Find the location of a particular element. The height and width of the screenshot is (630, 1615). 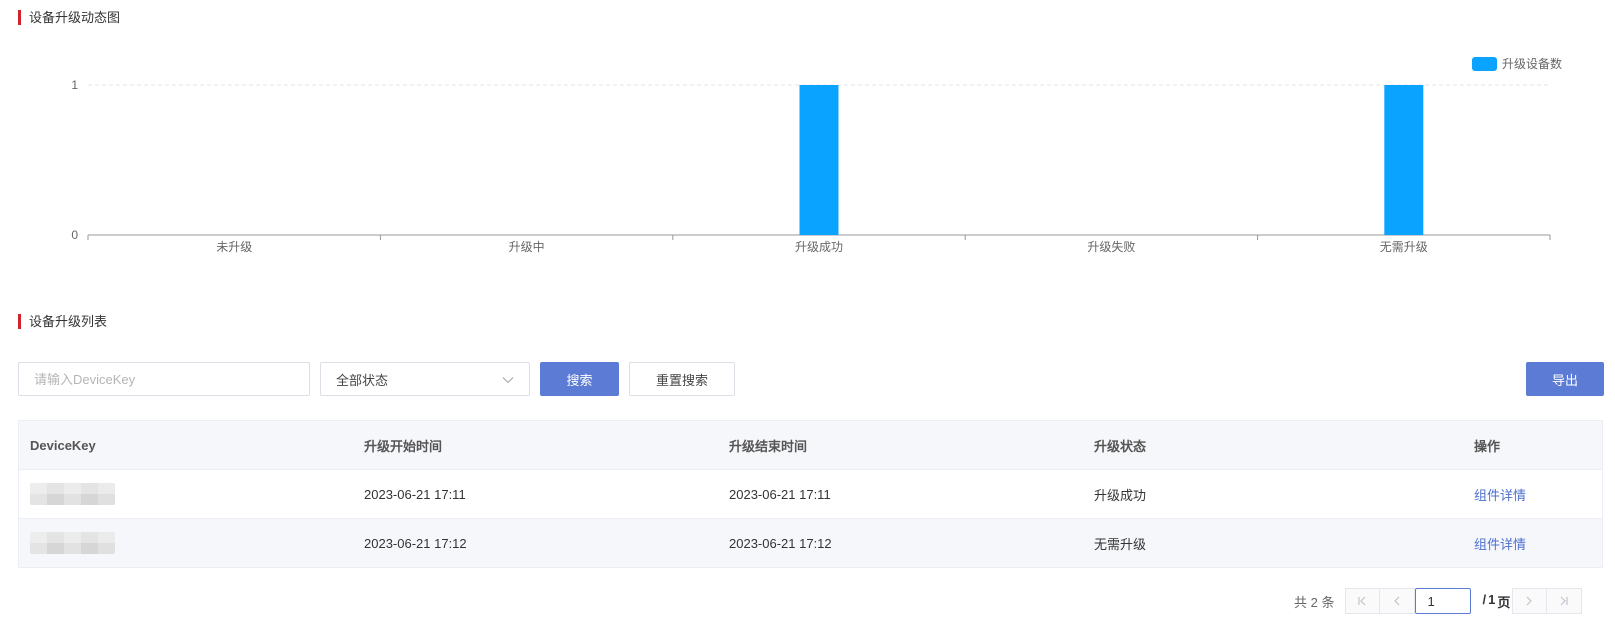

end-time-cell: 2023-06-21 17:11 is located at coordinates (780, 494).